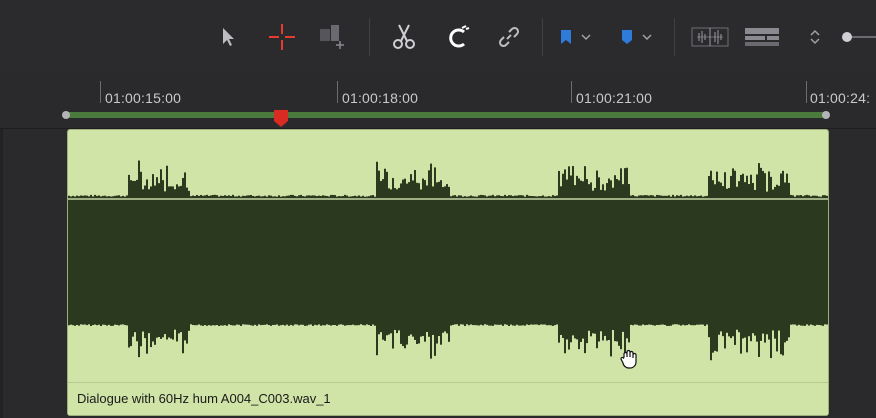 The image size is (876, 418). I want to click on audio-waveform-view-button, so click(710, 37).